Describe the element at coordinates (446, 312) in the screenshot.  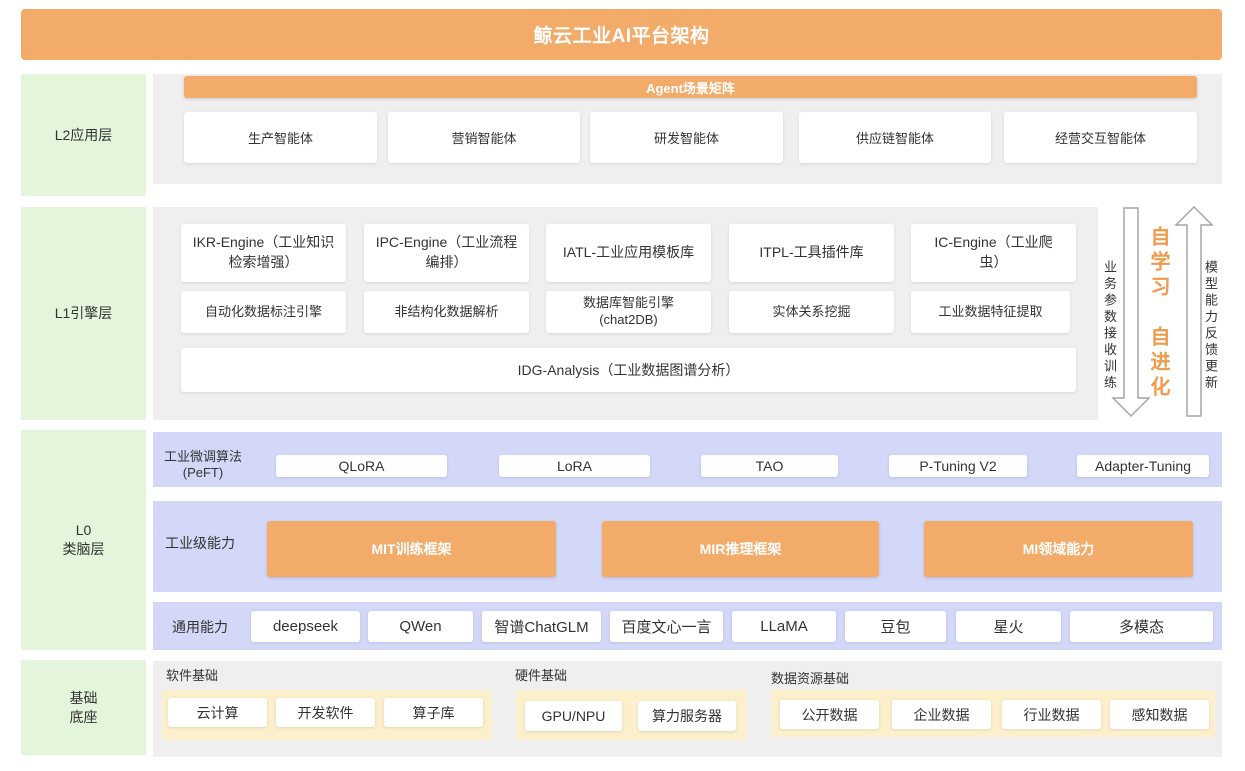
I see `module-card: 非结构化数据解析` at that location.